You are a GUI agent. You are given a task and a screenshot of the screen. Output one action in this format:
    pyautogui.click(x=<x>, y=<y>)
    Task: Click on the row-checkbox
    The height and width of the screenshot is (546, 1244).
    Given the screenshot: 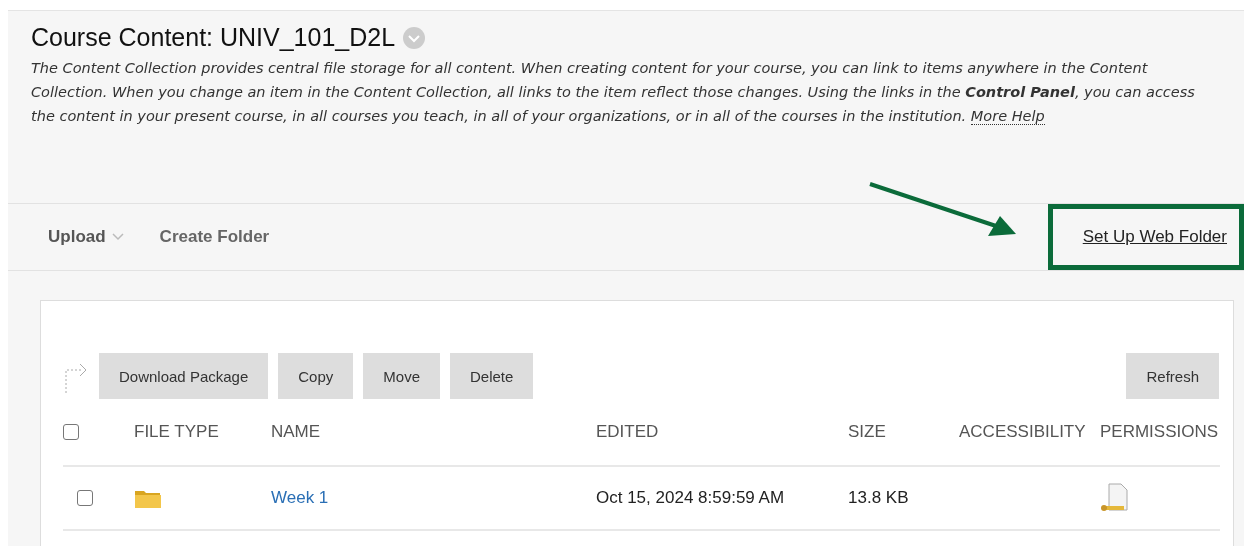 What is the action you would take?
    pyautogui.click(x=85, y=498)
    